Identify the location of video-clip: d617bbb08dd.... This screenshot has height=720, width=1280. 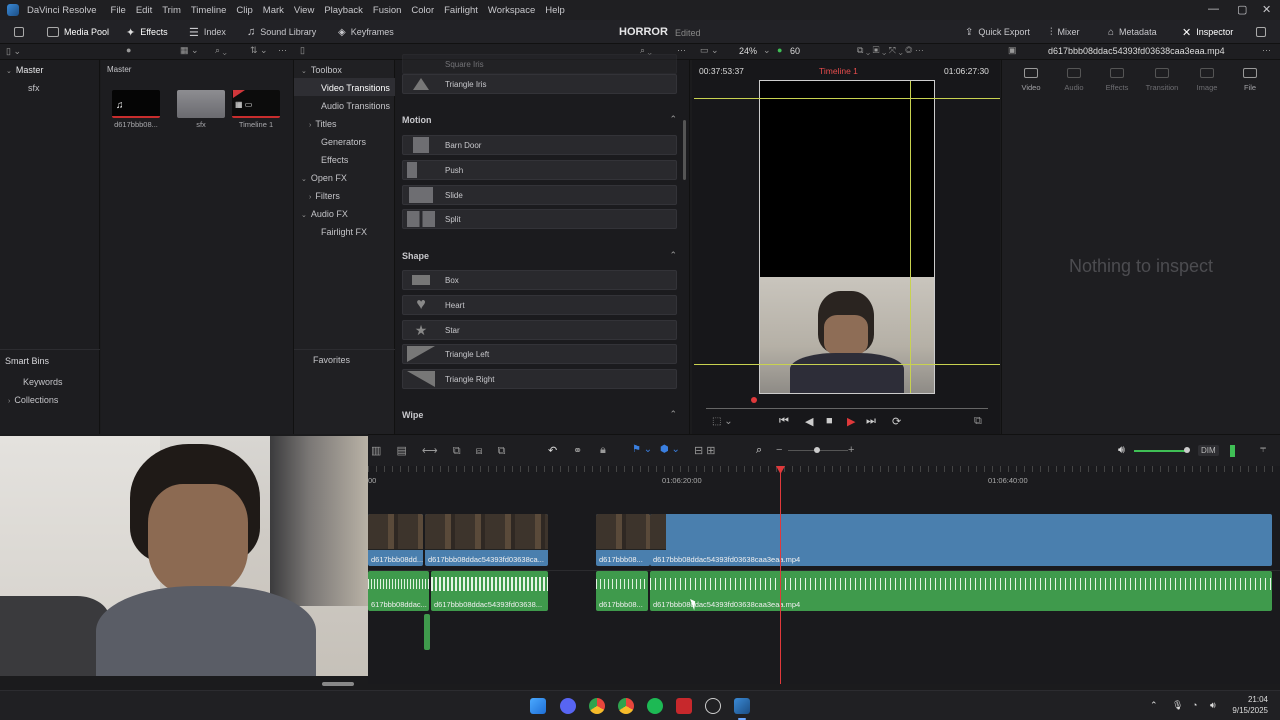
(395, 540).